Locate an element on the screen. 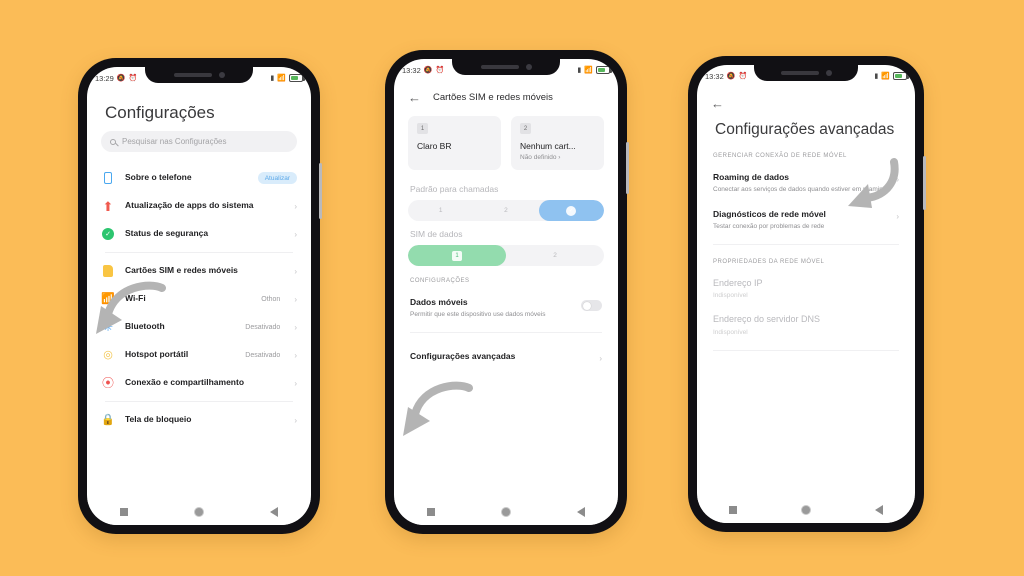 The width and height of the screenshot is (1024, 576). sidebar-item-wifi: 📶 Wi-Fi Othon › is located at coordinates (199, 299).